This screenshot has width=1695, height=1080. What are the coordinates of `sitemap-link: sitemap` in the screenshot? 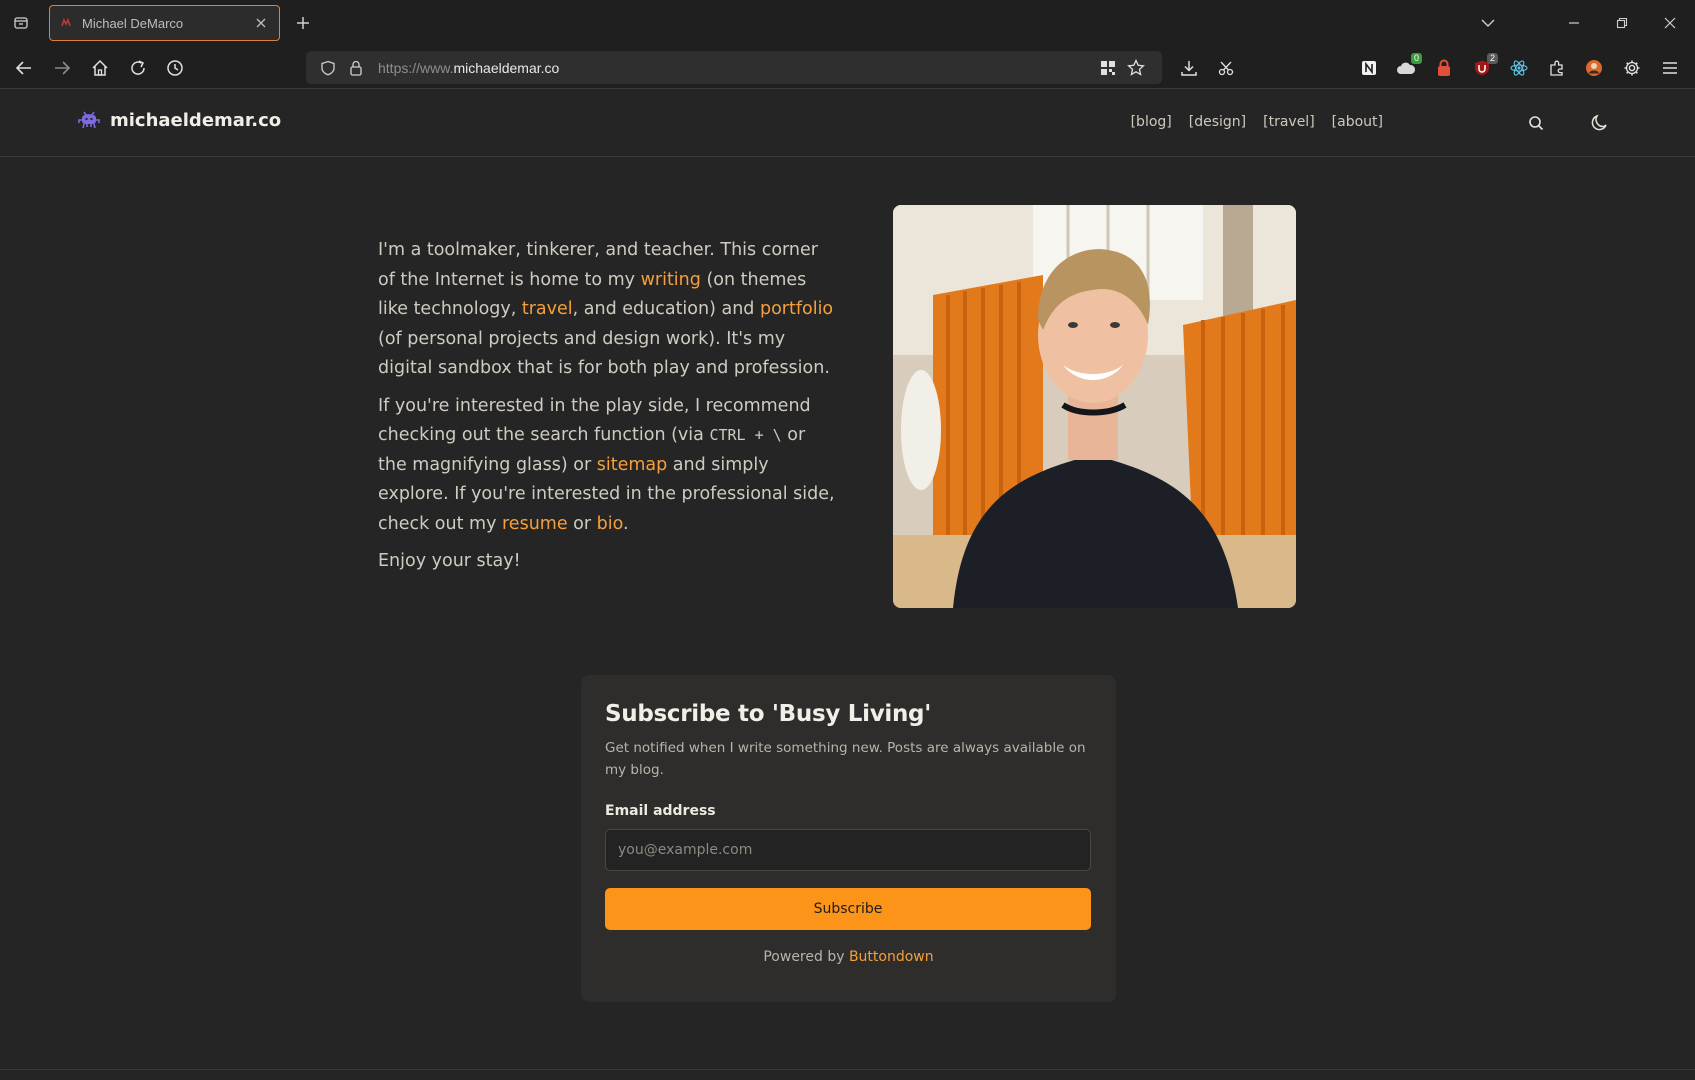 It's located at (632, 465).